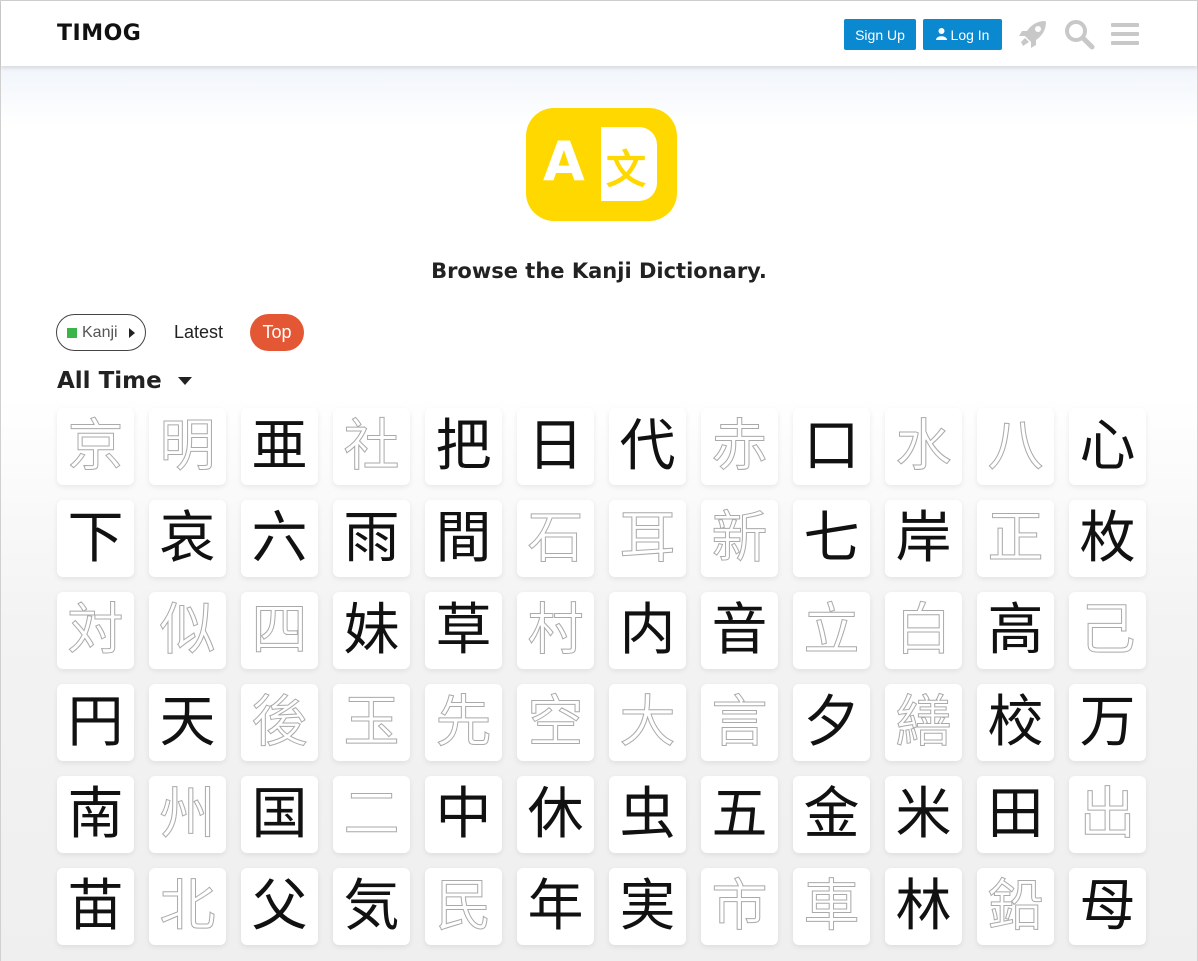 Image resolution: width=1198 pixels, height=961 pixels. I want to click on kanji-tile: 出, so click(1107, 814).